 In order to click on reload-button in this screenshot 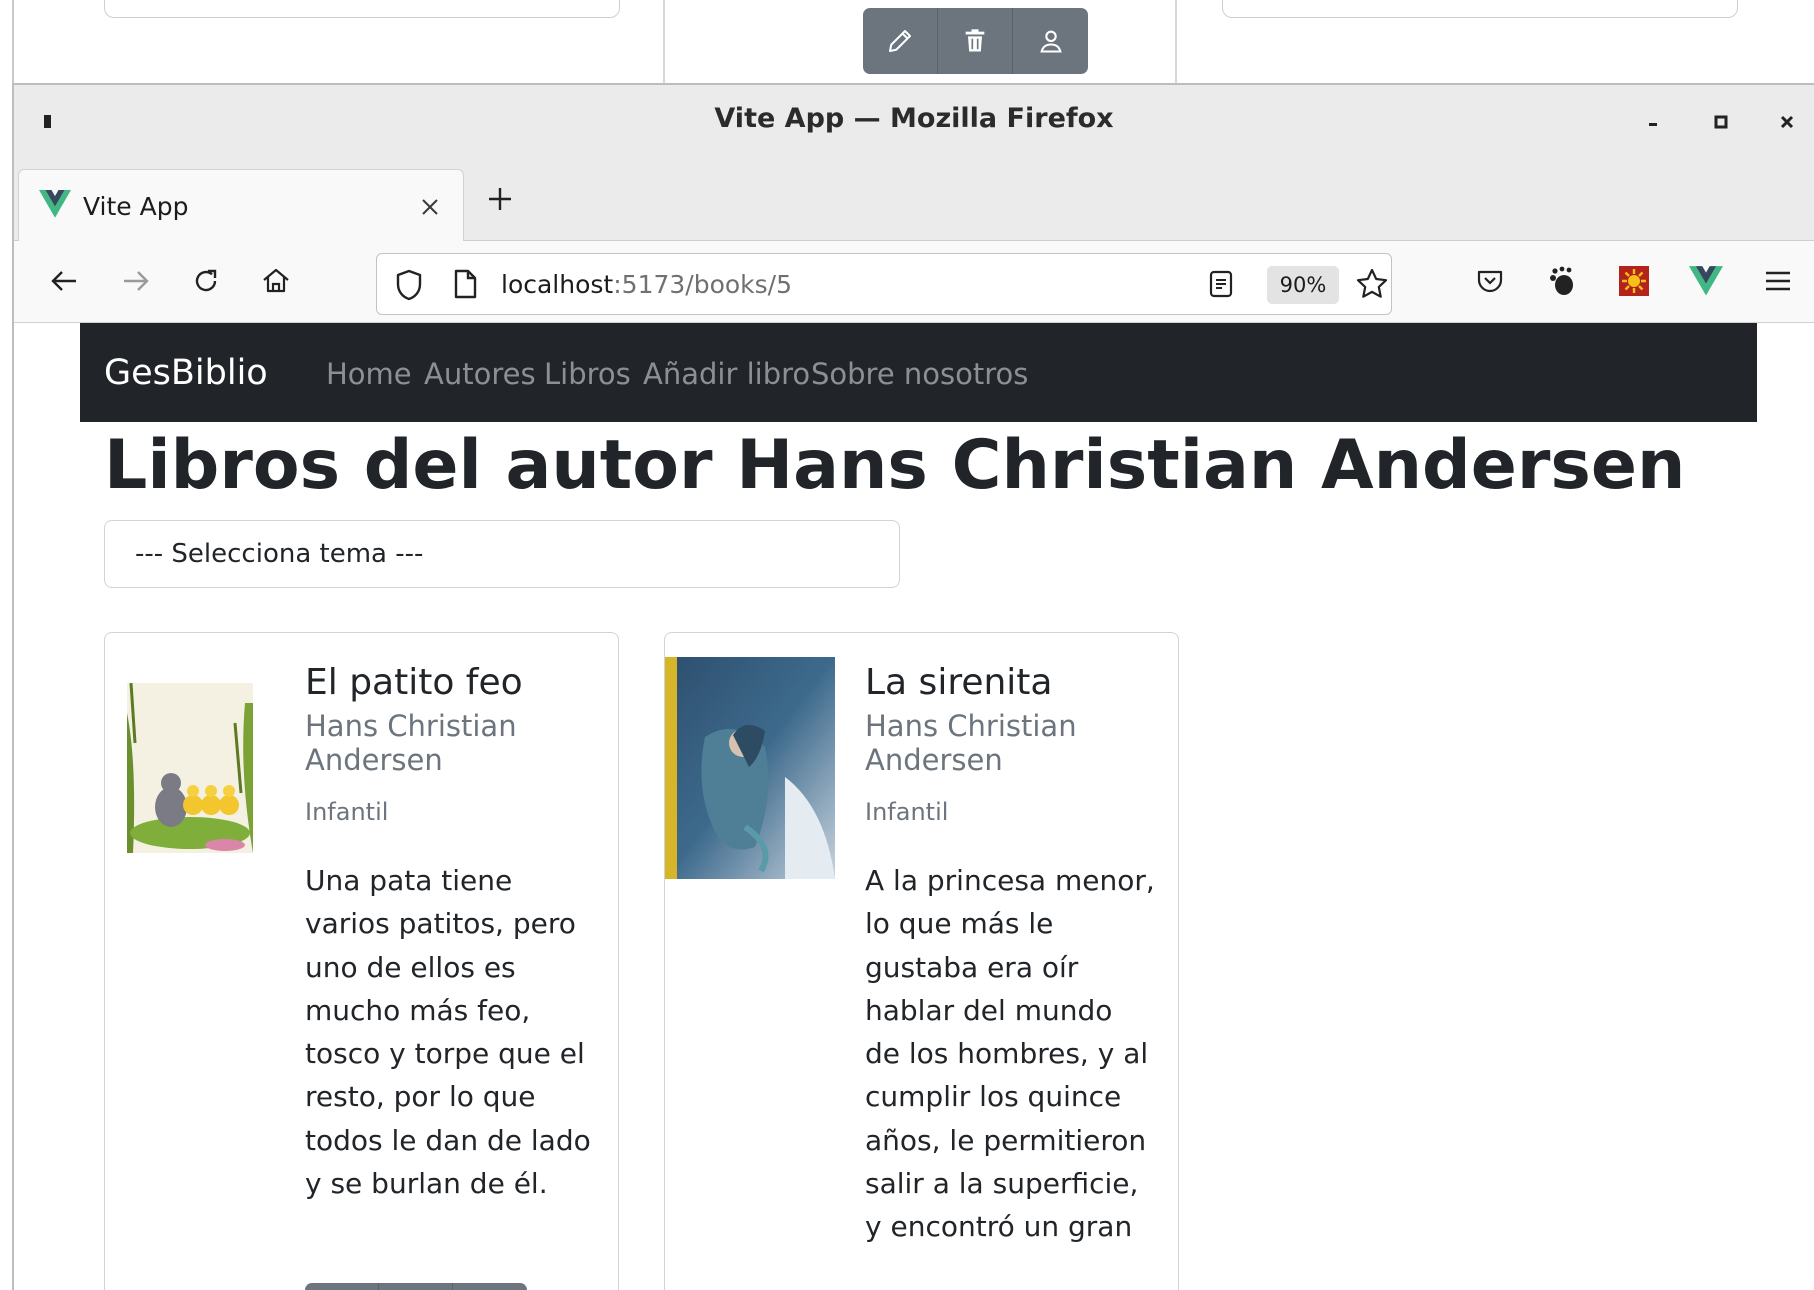, I will do `click(206, 281)`.